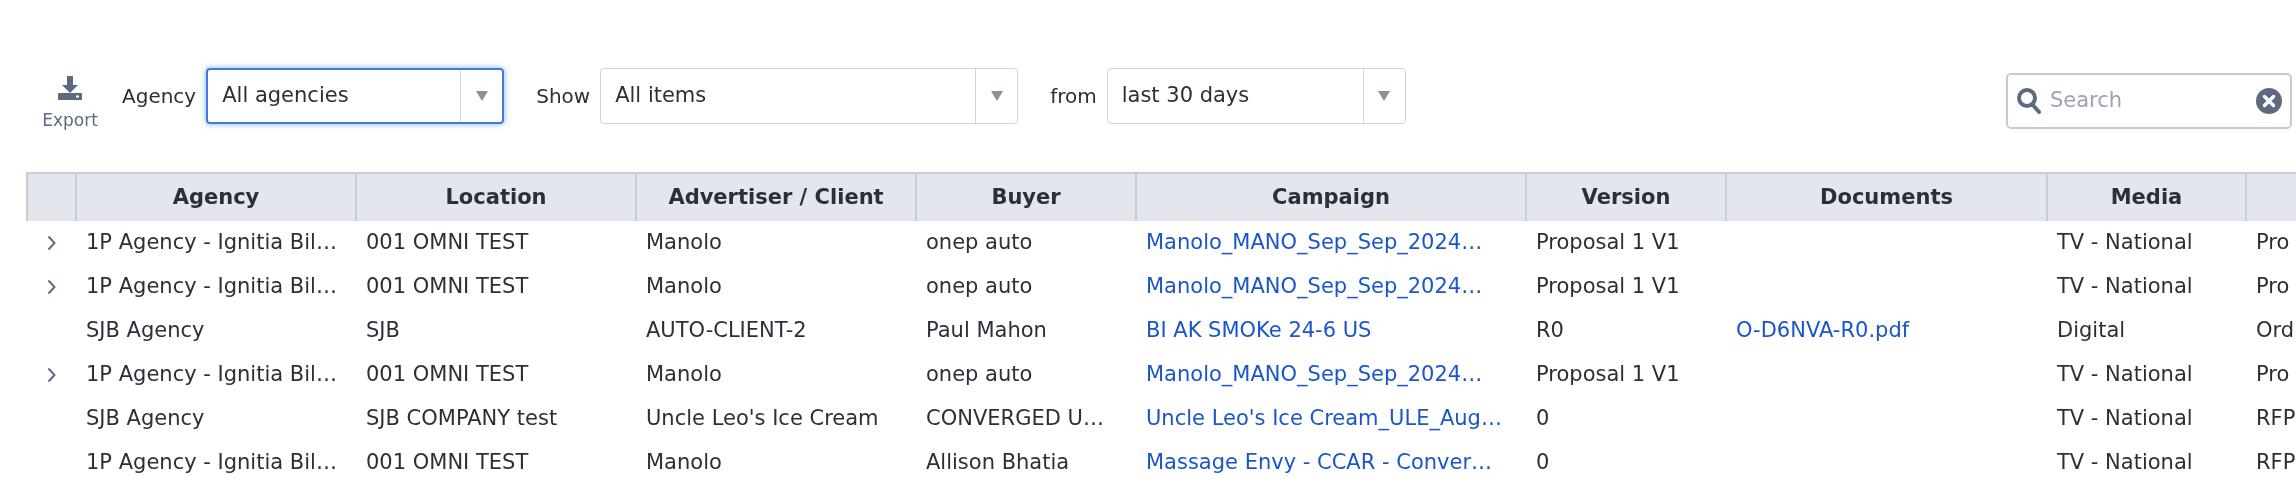 Image resolution: width=2296 pixels, height=496 pixels. I want to click on download-icon, so click(70, 88).